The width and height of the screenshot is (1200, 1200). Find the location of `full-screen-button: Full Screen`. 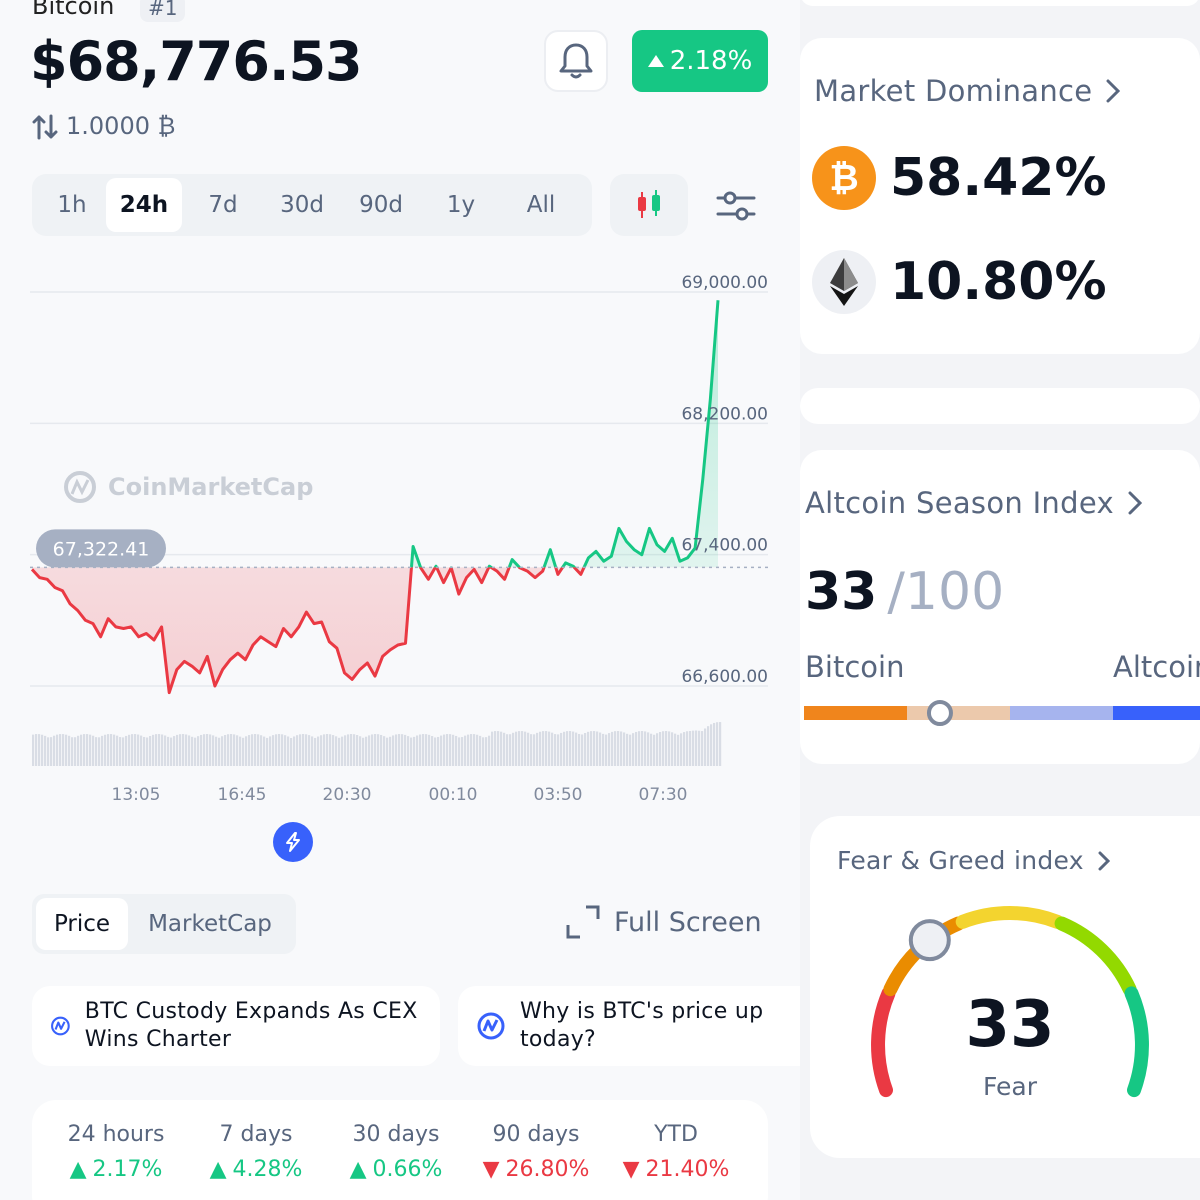

full-screen-button: Full Screen is located at coordinates (664, 922).